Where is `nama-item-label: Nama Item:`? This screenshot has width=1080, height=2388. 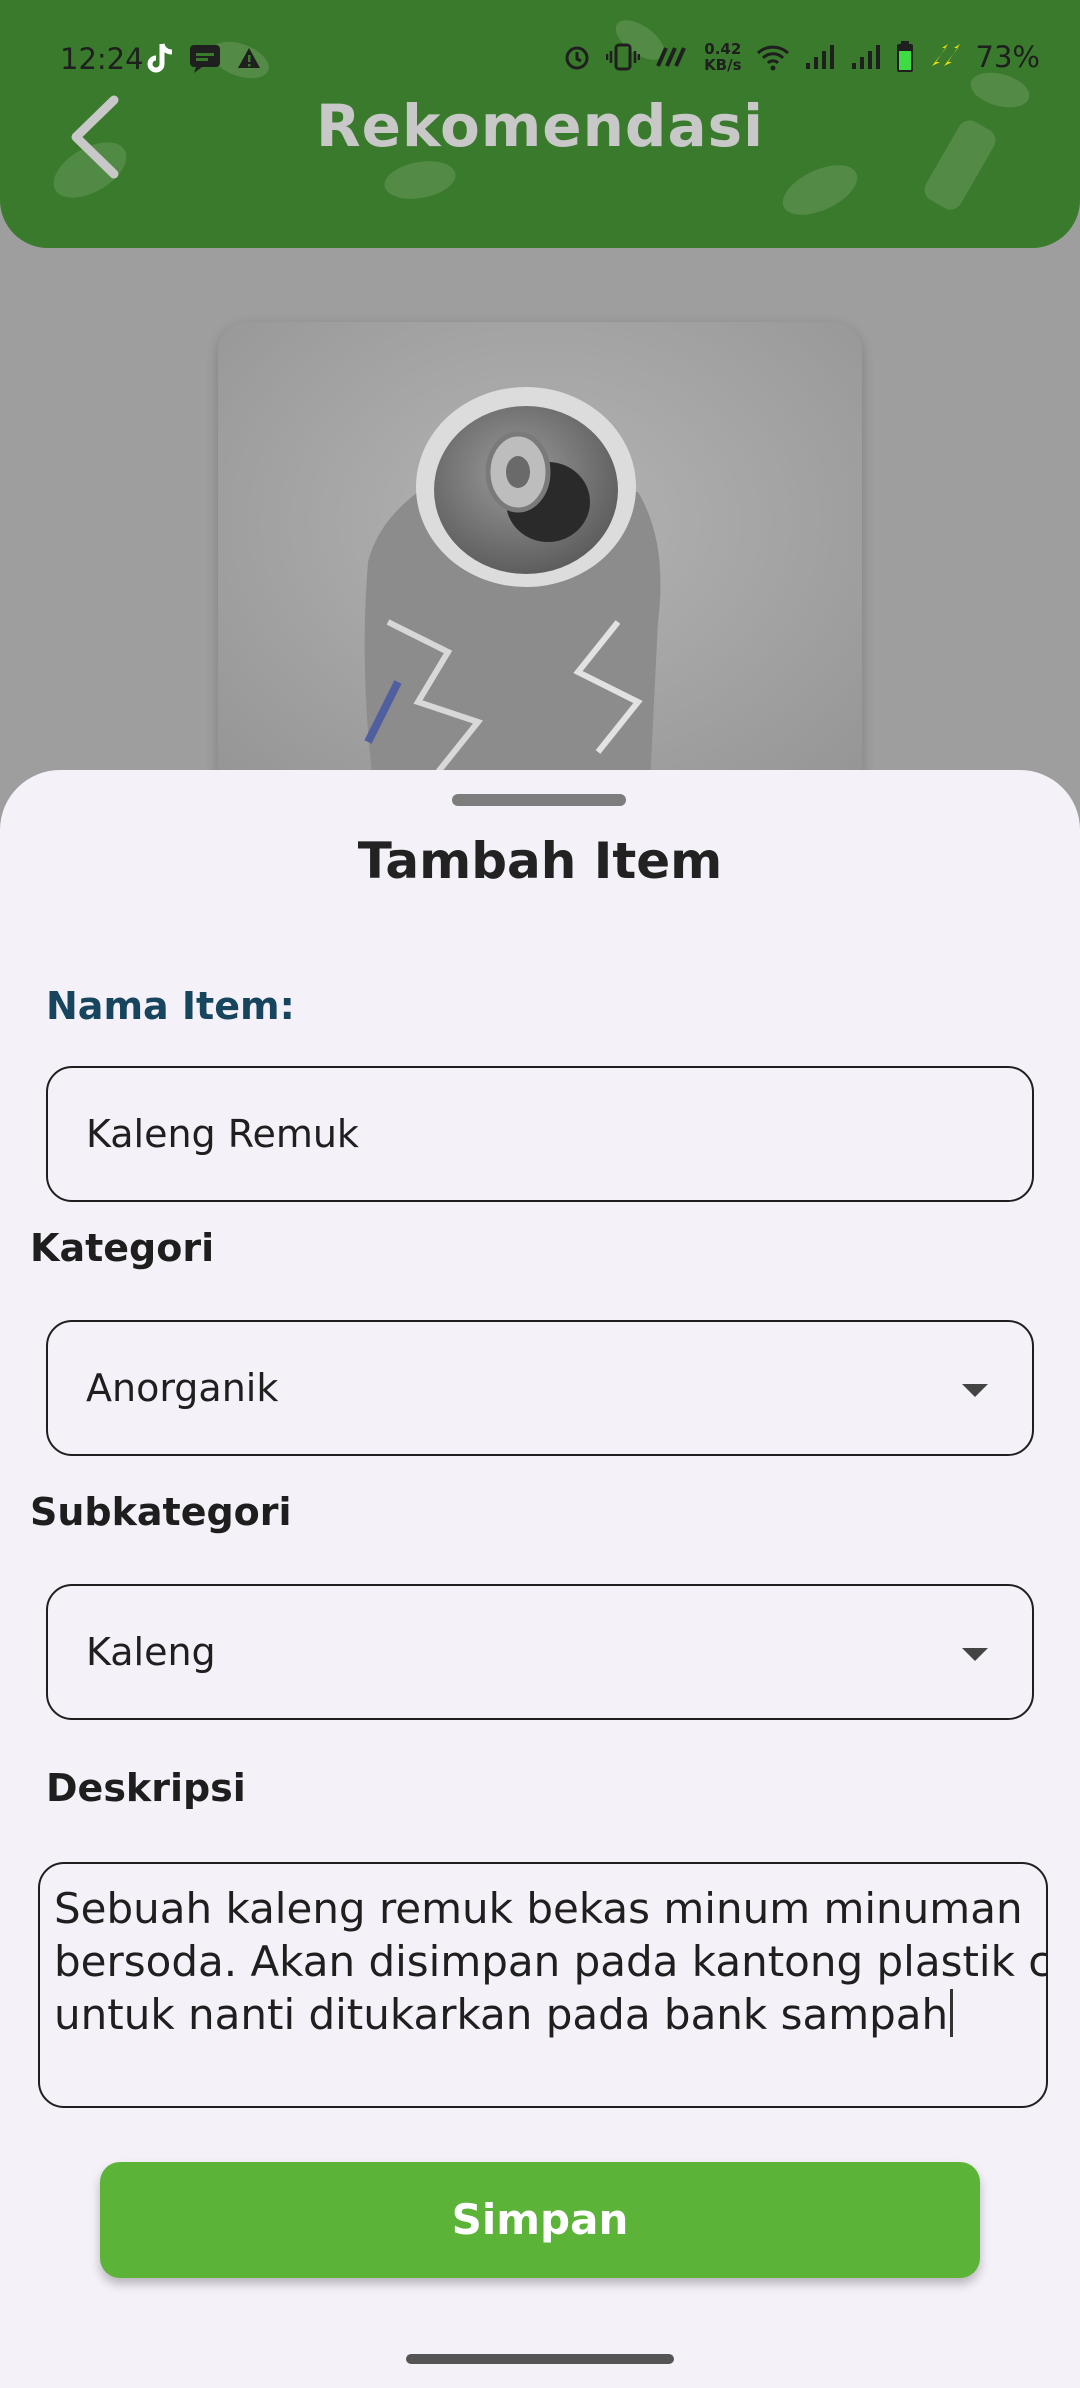 nama-item-label: Nama Item: is located at coordinates (170, 1006).